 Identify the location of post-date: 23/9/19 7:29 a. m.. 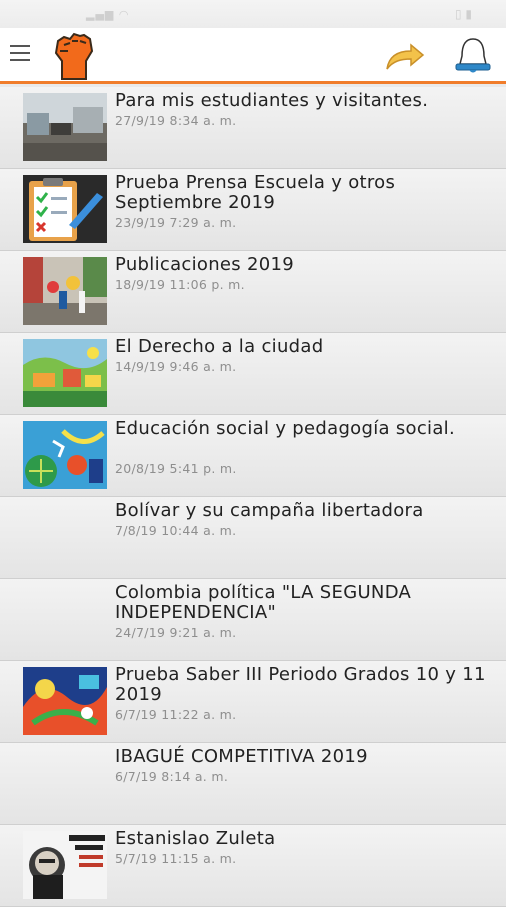
(176, 222).